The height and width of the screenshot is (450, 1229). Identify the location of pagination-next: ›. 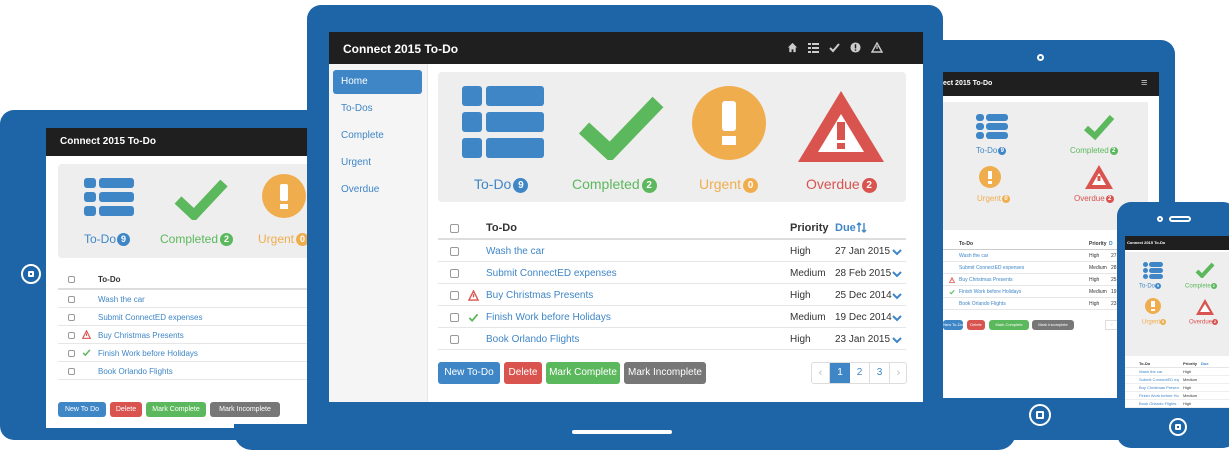
(898, 373).